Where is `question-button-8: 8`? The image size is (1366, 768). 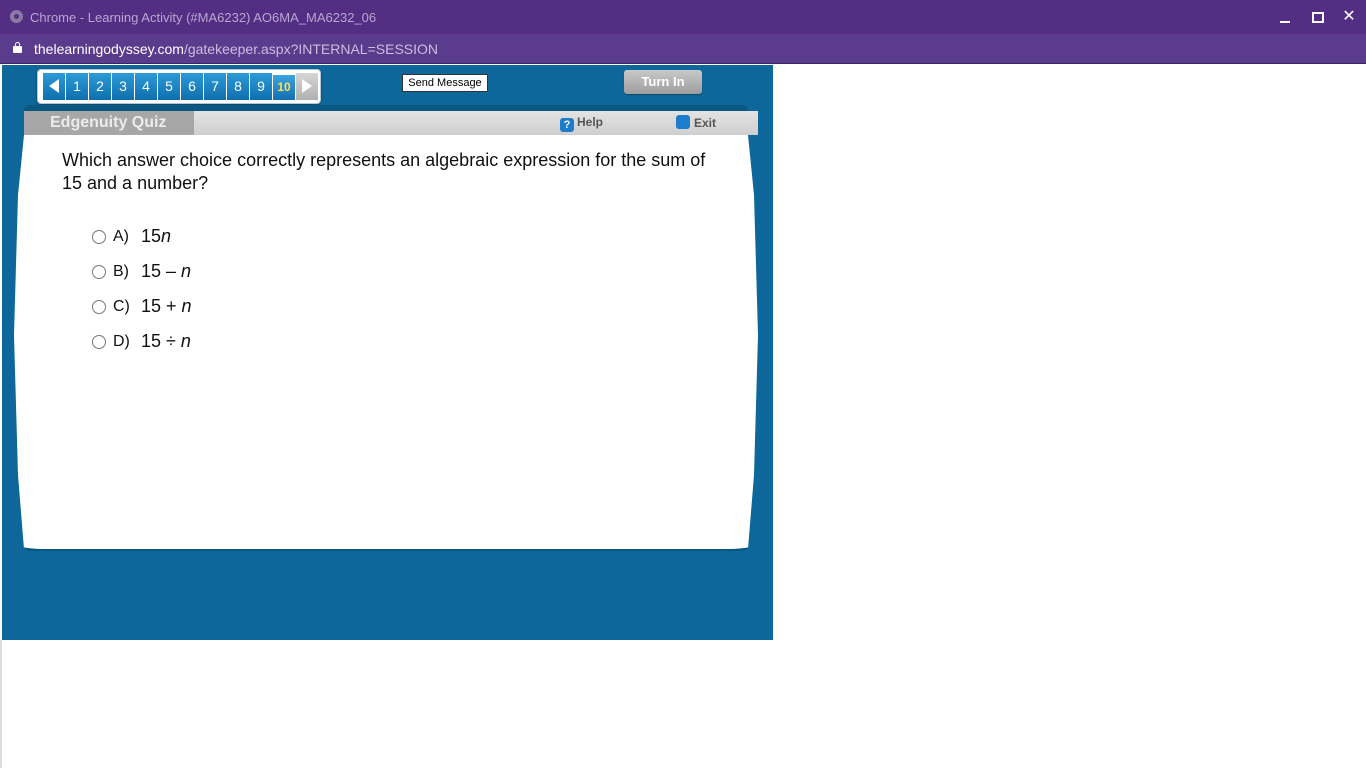
question-button-8: 8 is located at coordinates (238, 86).